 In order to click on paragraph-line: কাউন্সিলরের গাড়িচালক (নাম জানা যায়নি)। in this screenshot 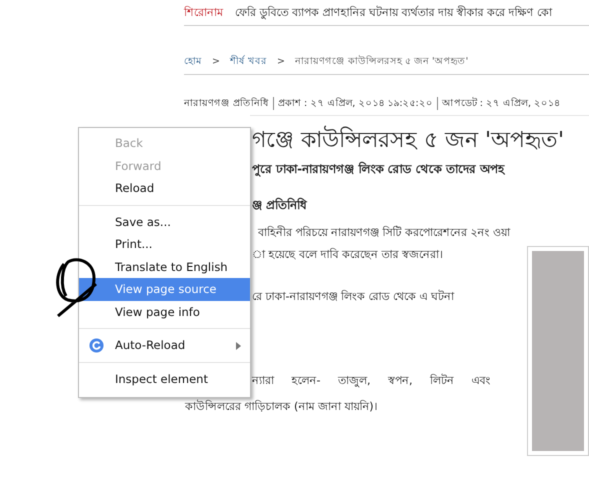, I will do `click(282, 406)`.